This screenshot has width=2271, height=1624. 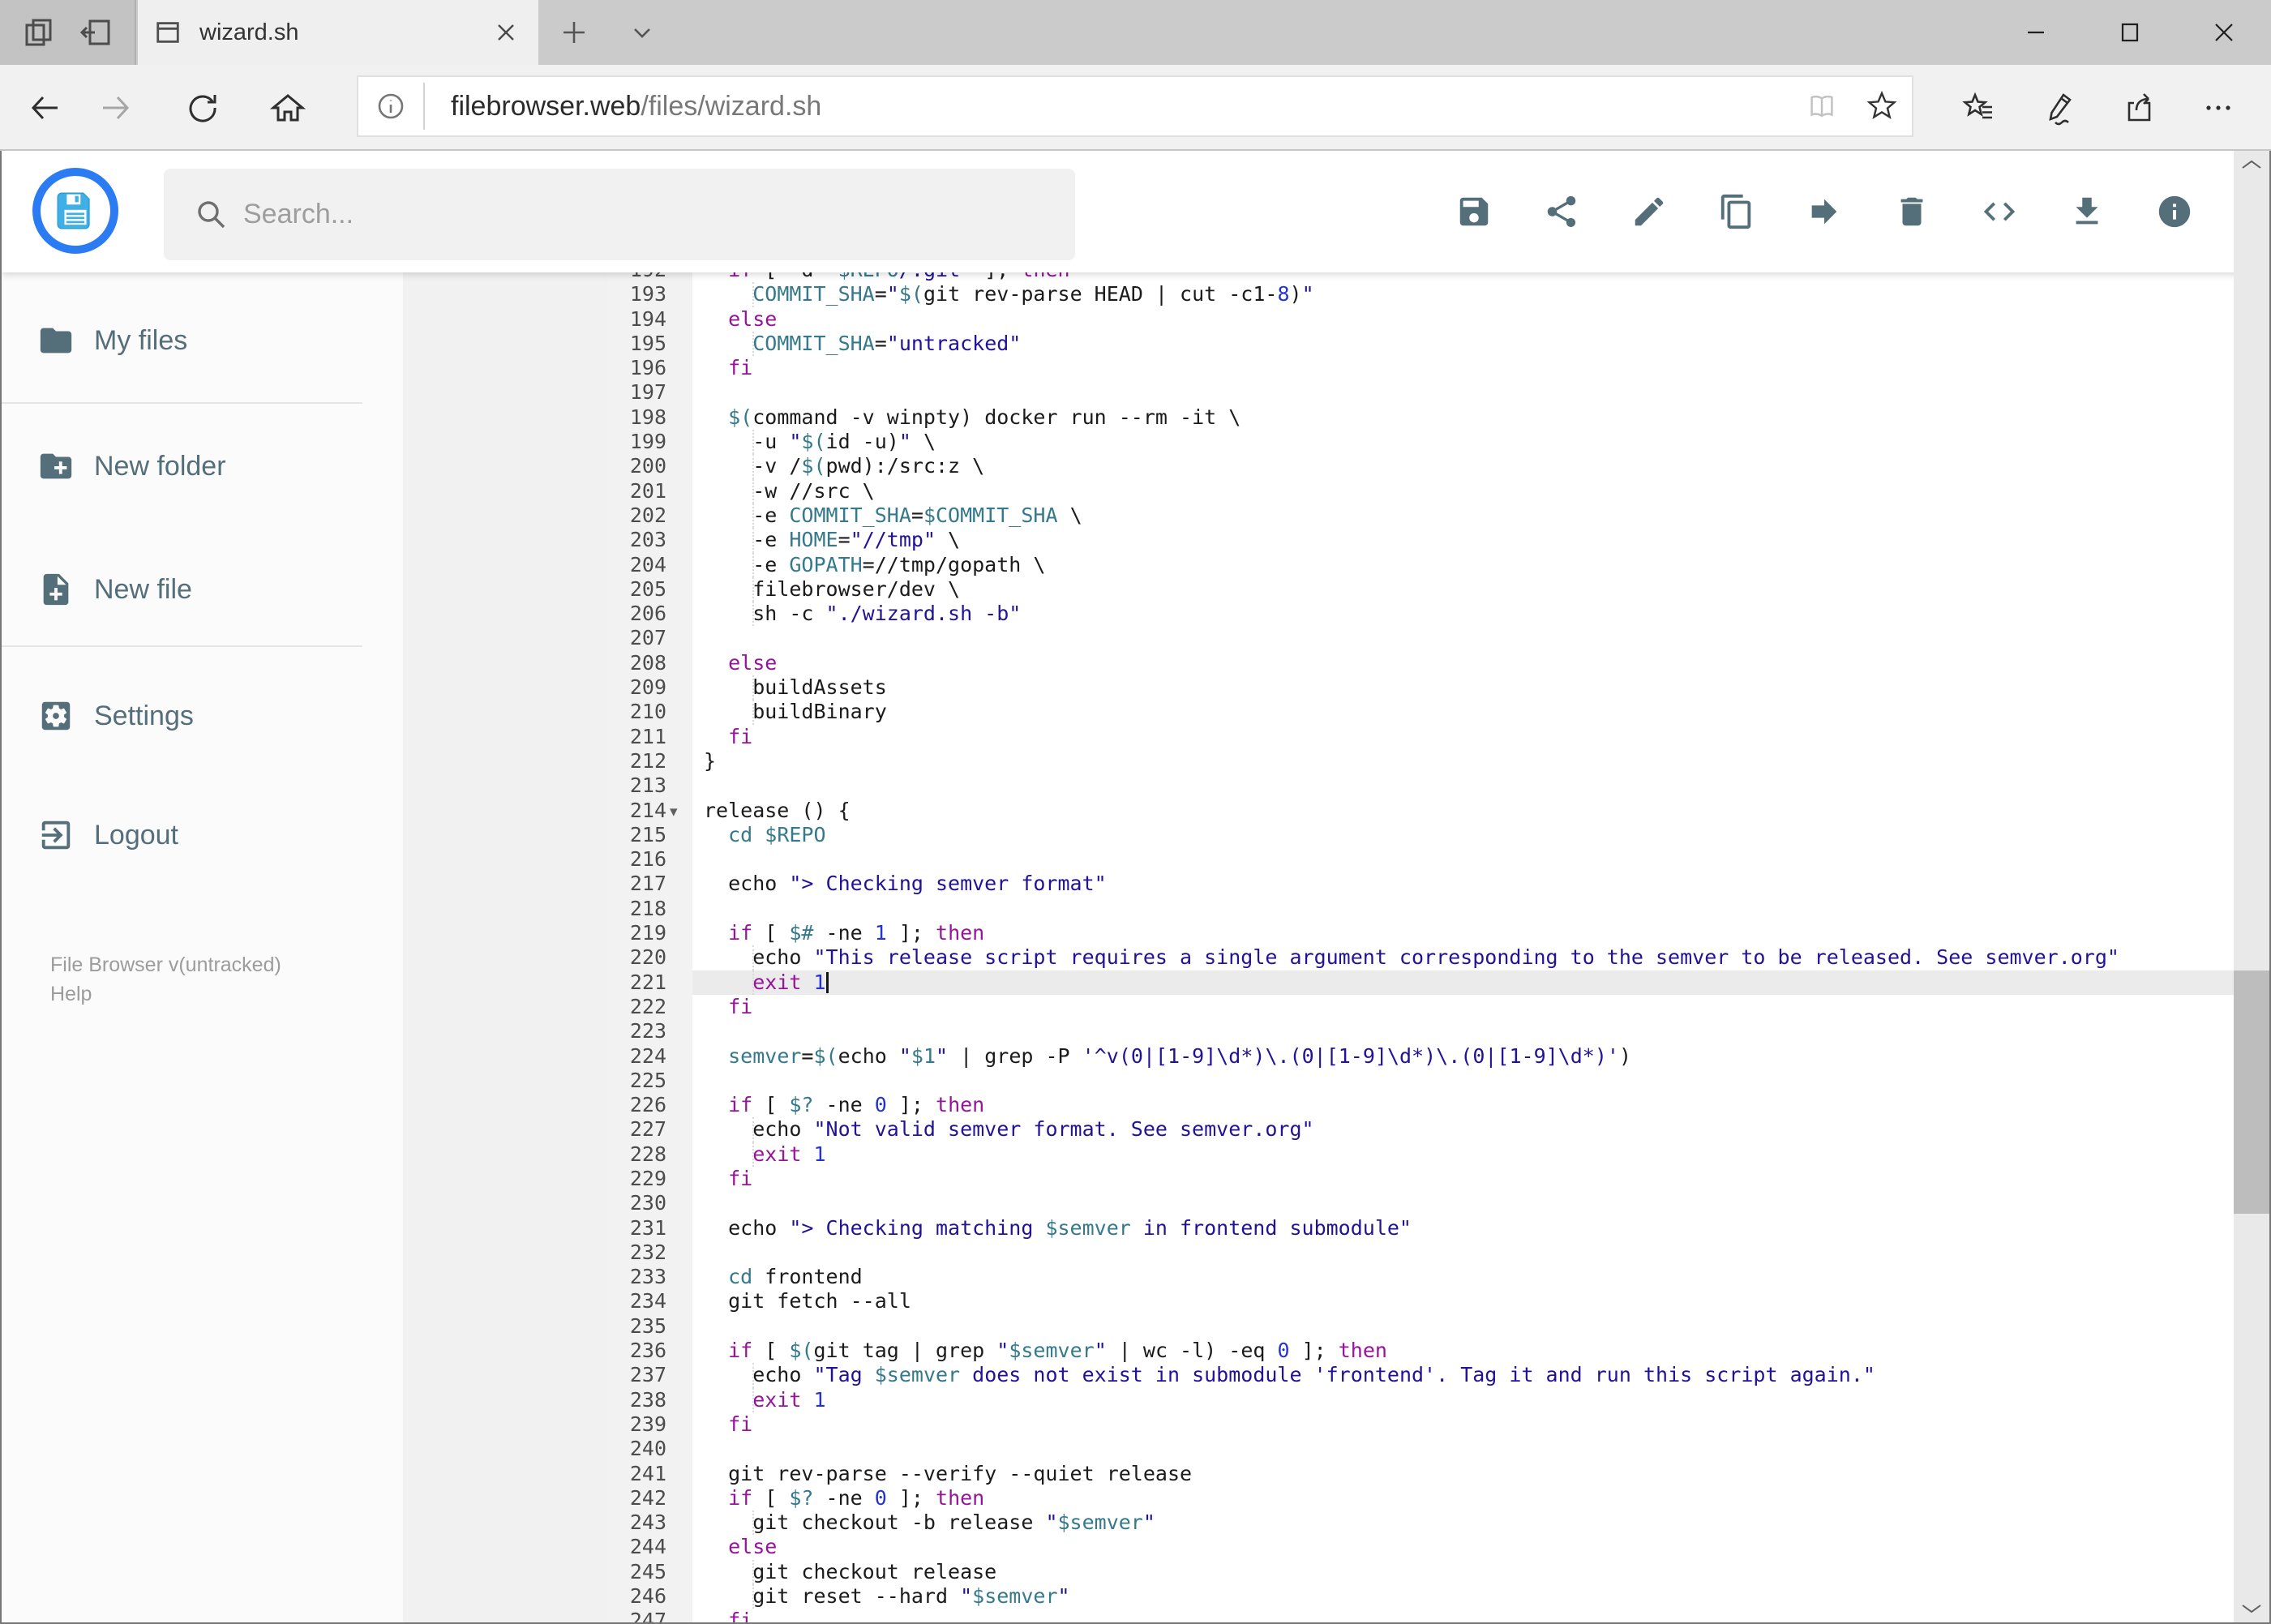 What do you see at coordinates (2060, 108) in the screenshot?
I see `annotate-pen-icon` at bounding box center [2060, 108].